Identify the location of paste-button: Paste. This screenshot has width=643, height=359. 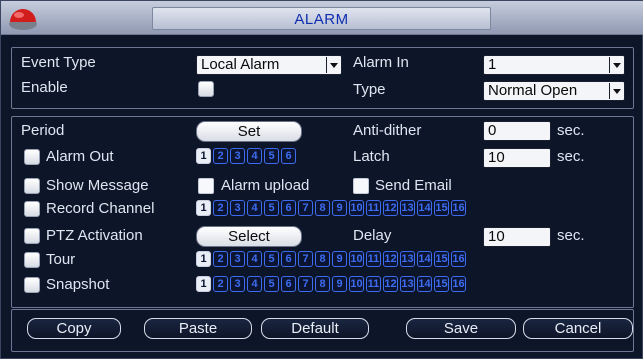
(198, 328).